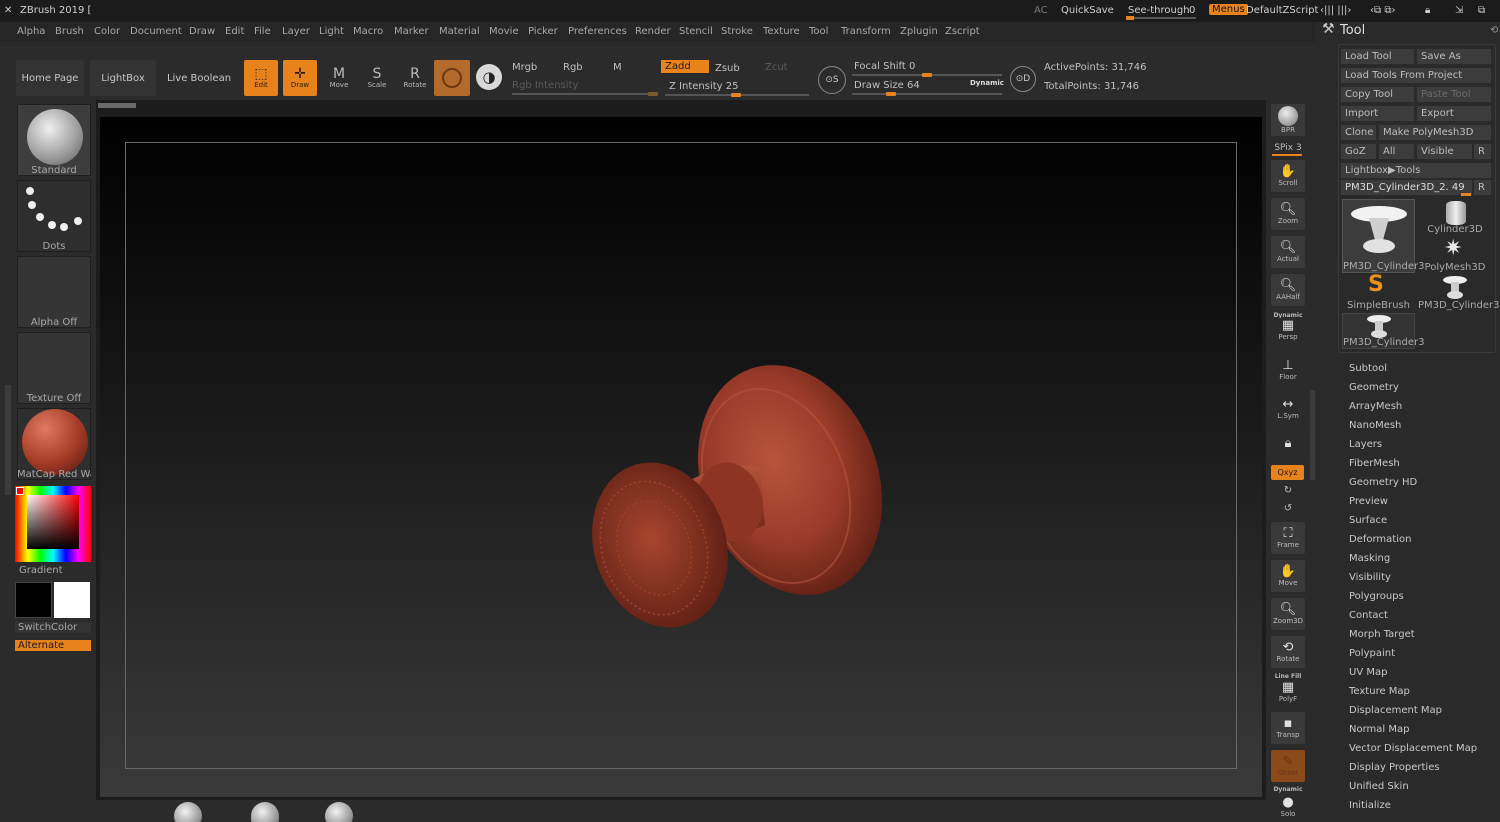  What do you see at coordinates (1435, 132) in the screenshot?
I see `make-polymesh3d-button: Make PolyMesh3D` at bounding box center [1435, 132].